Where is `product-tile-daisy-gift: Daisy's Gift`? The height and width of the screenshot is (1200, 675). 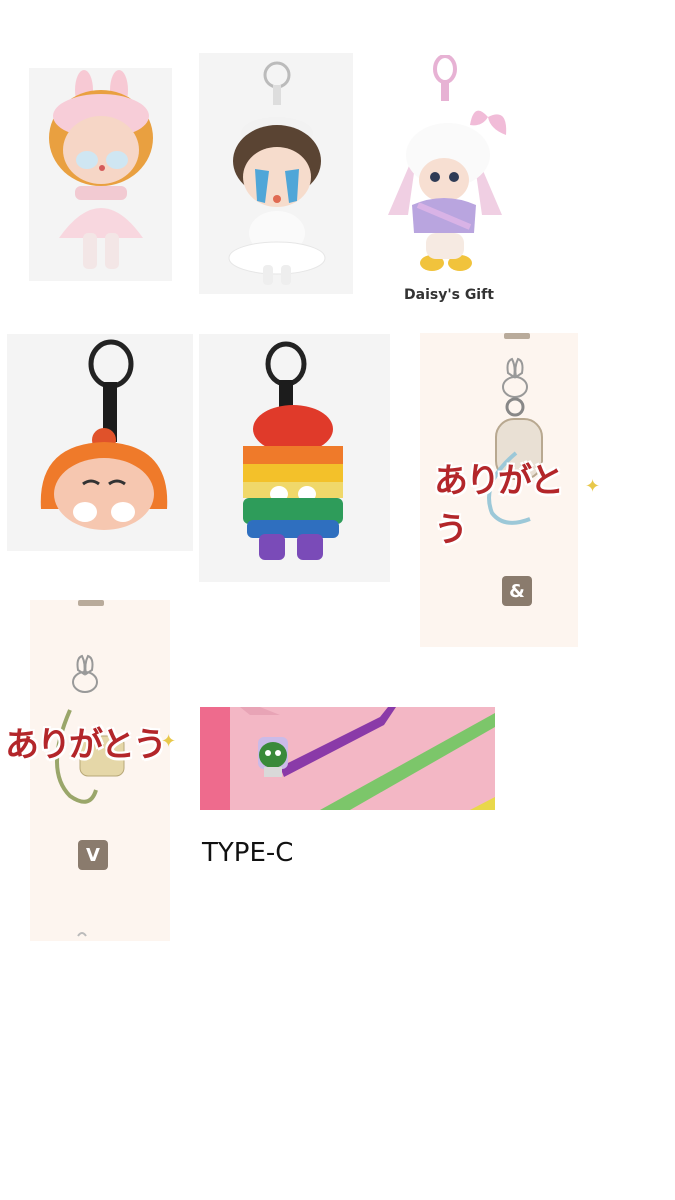 product-tile-daisy-gift: Daisy's Gift is located at coordinates (450, 182).